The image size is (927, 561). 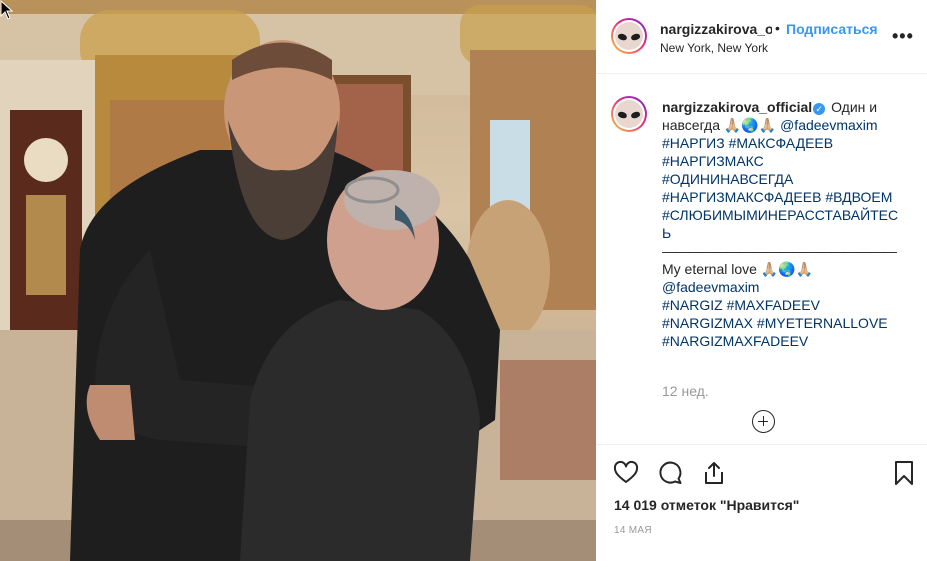 I want to click on hashtag-link: #СЛЮБИМЫМИНЕРАССТАВАЙТЕСЬ, so click(x=780, y=224).